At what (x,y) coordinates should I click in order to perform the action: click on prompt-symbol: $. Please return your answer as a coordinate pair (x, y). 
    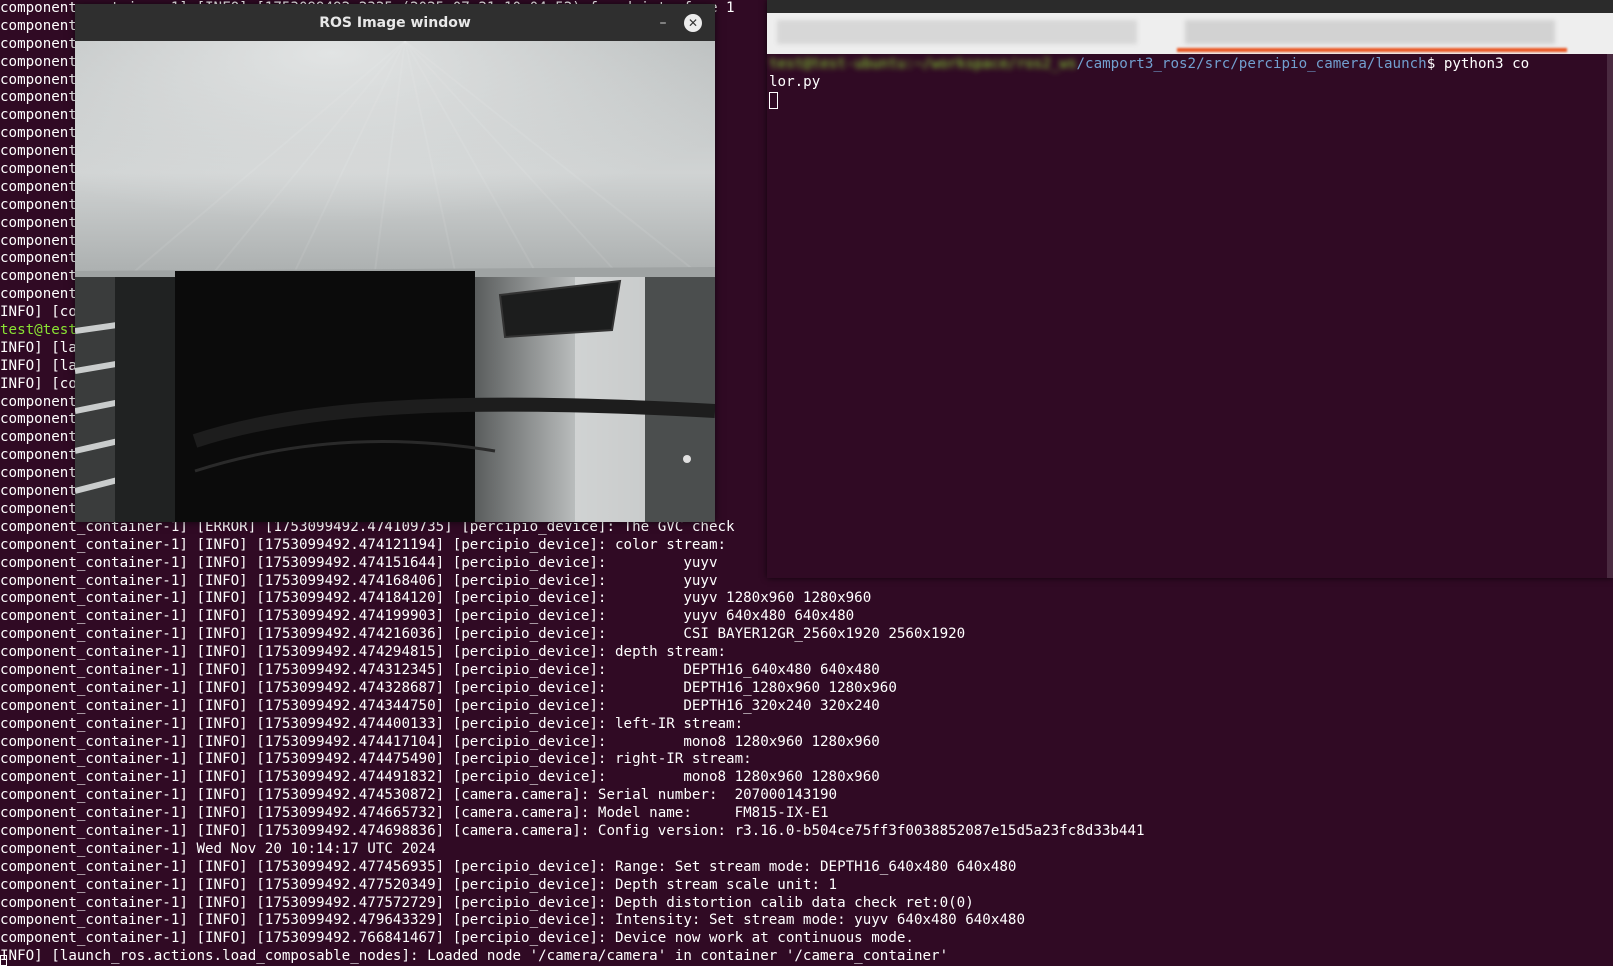
    Looking at the image, I should click on (1435, 64).